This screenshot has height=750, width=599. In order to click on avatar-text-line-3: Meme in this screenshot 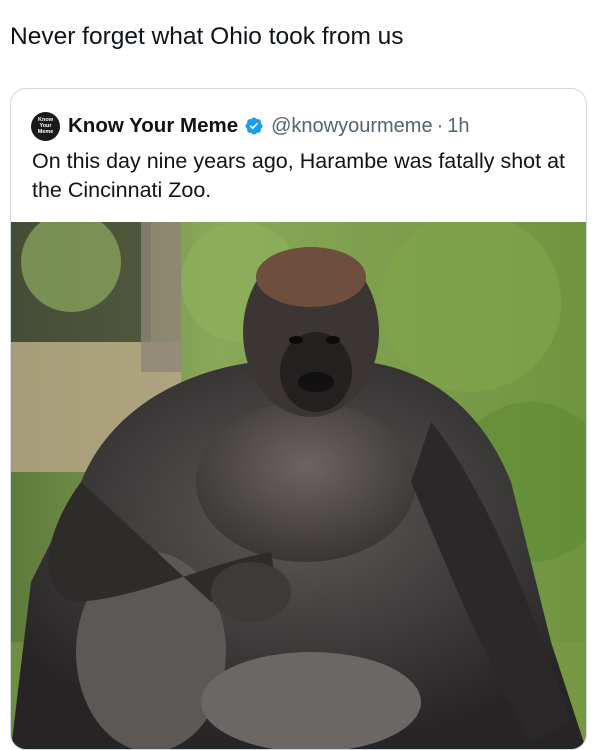, I will do `click(45, 132)`.